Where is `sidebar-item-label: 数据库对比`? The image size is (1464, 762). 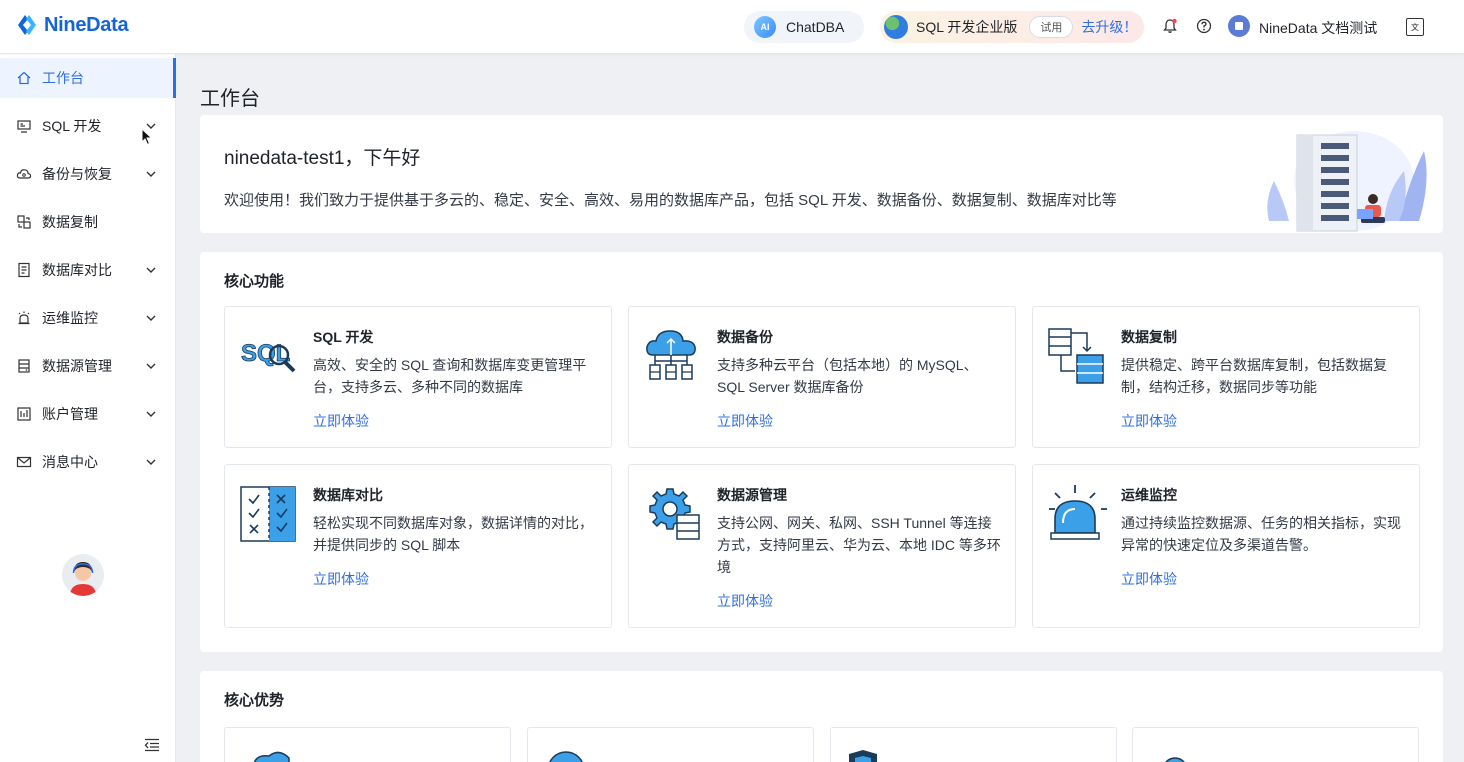 sidebar-item-label: 数据库对比 is located at coordinates (77, 270).